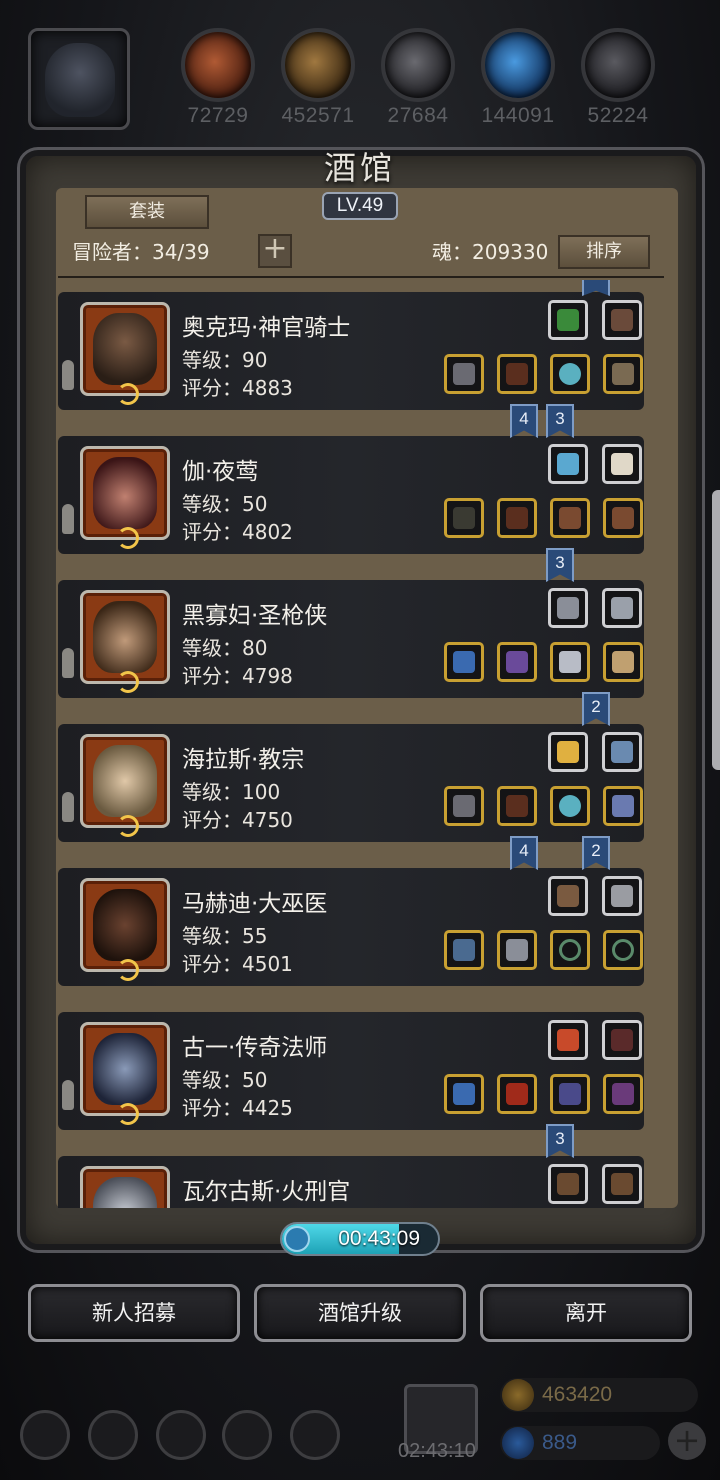 Image resolution: width=720 pixels, height=1480 pixels. I want to click on equip-crystal-icon, so click(568, 464).